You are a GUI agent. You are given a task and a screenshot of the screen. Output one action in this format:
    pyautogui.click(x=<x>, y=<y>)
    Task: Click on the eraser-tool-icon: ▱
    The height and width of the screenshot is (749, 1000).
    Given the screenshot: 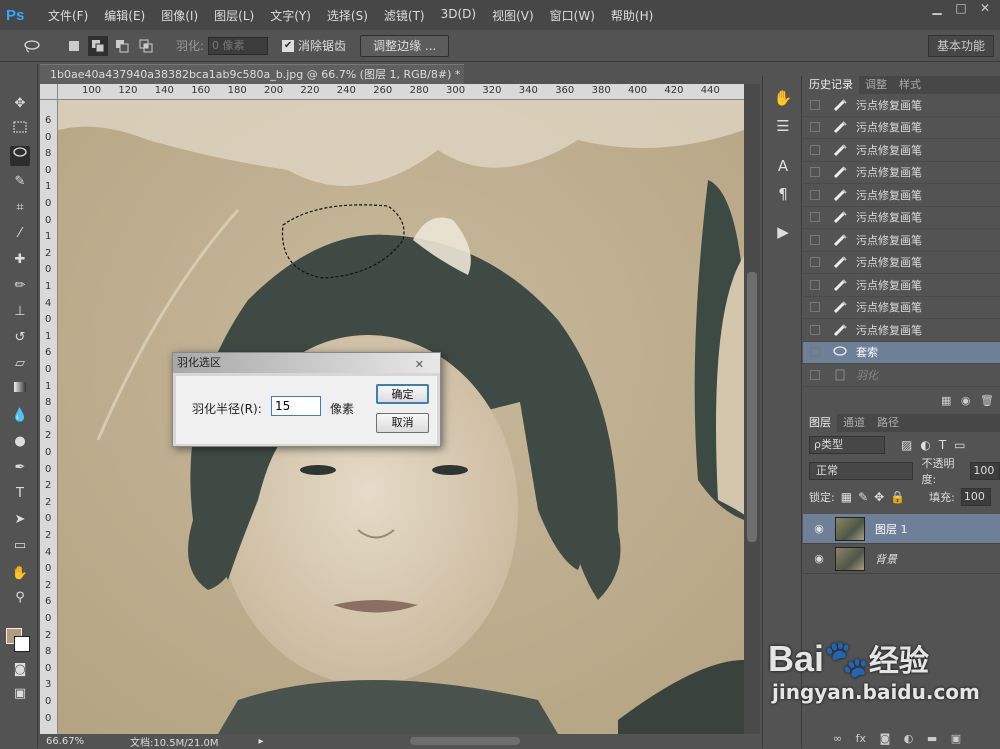 What is the action you would take?
    pyautogui.click(x=20, y=364)
    